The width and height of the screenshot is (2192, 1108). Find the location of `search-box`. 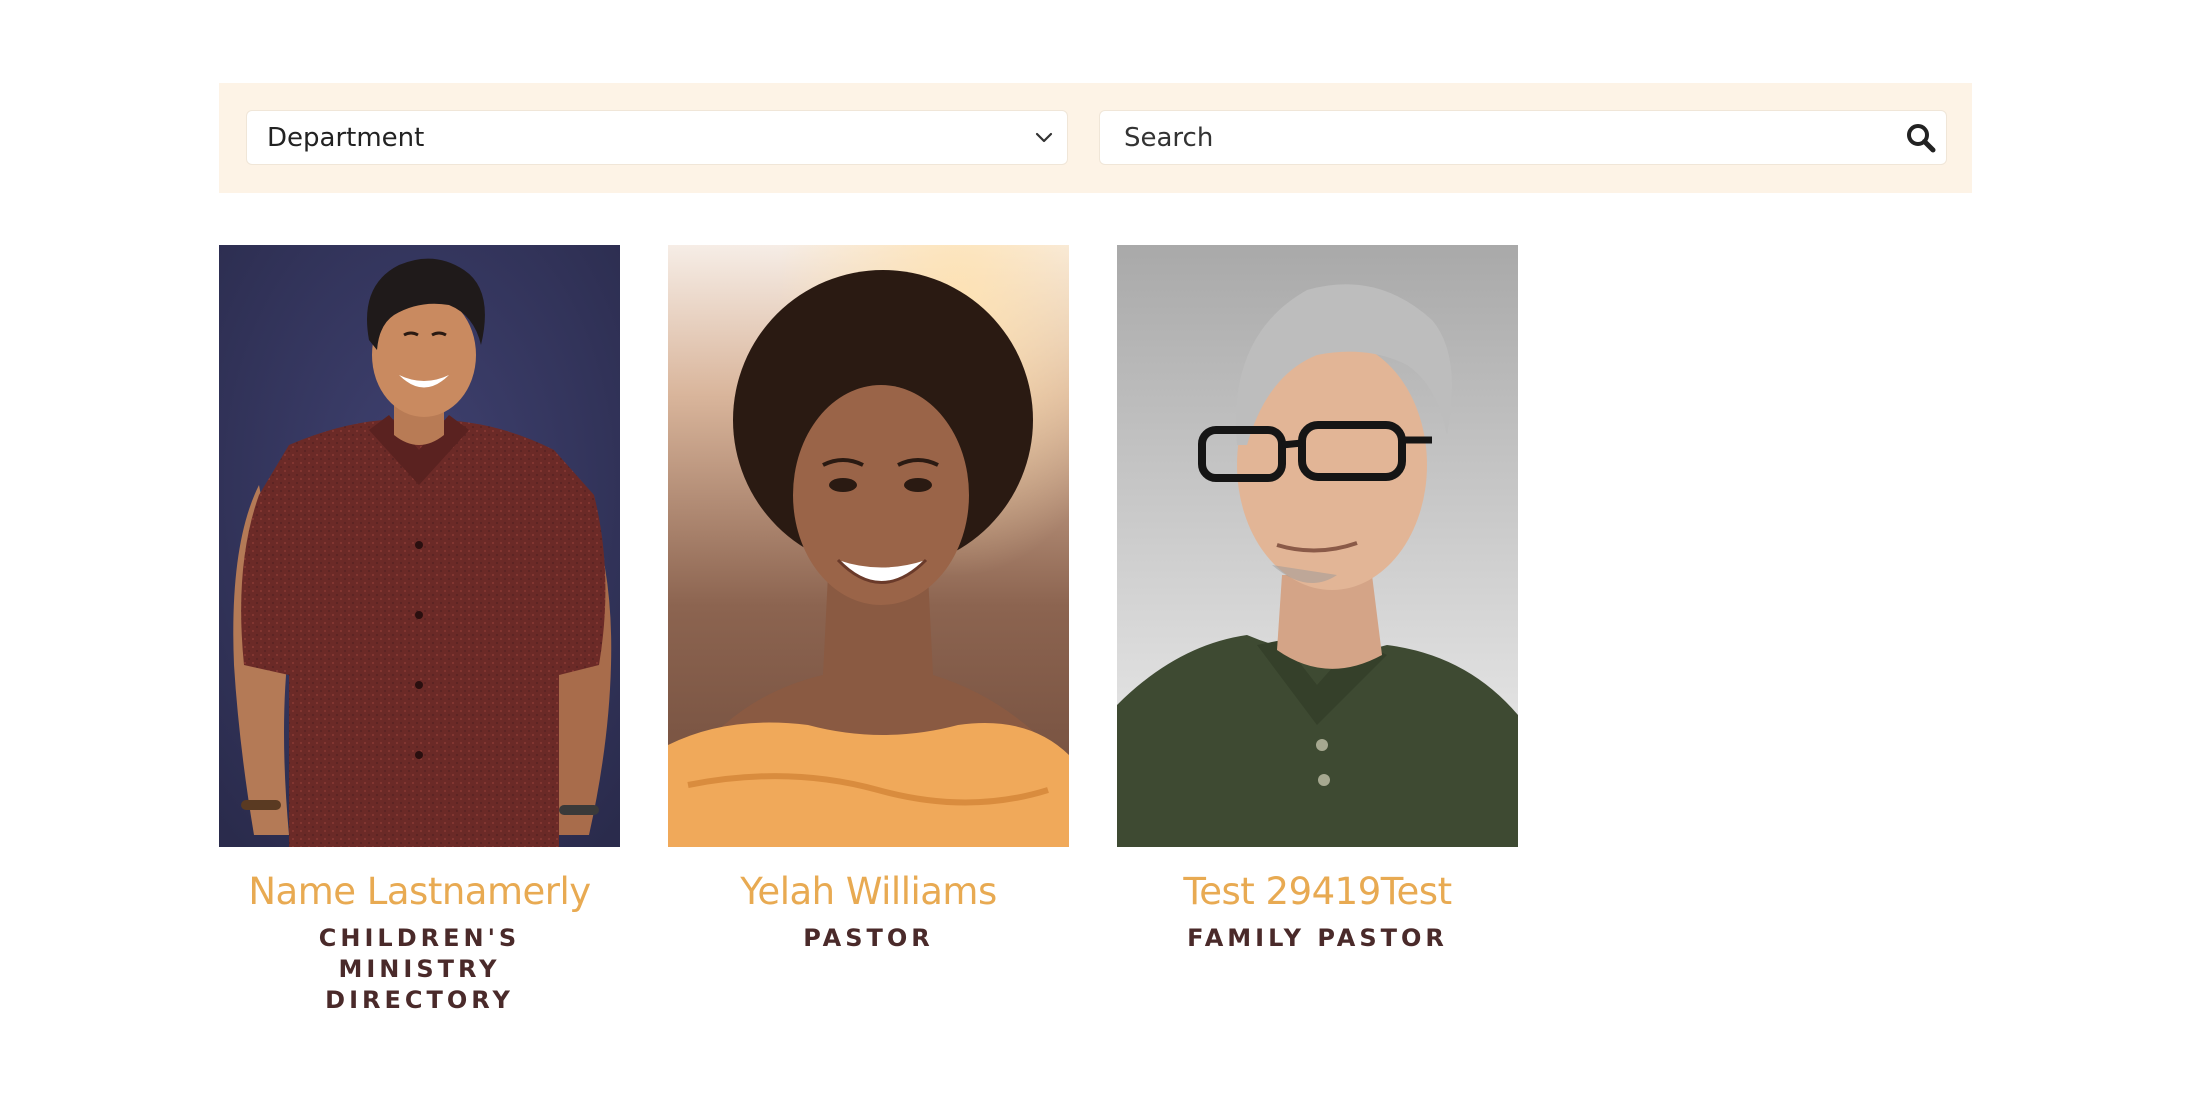

search-box is located at coordinates (1523, 137).